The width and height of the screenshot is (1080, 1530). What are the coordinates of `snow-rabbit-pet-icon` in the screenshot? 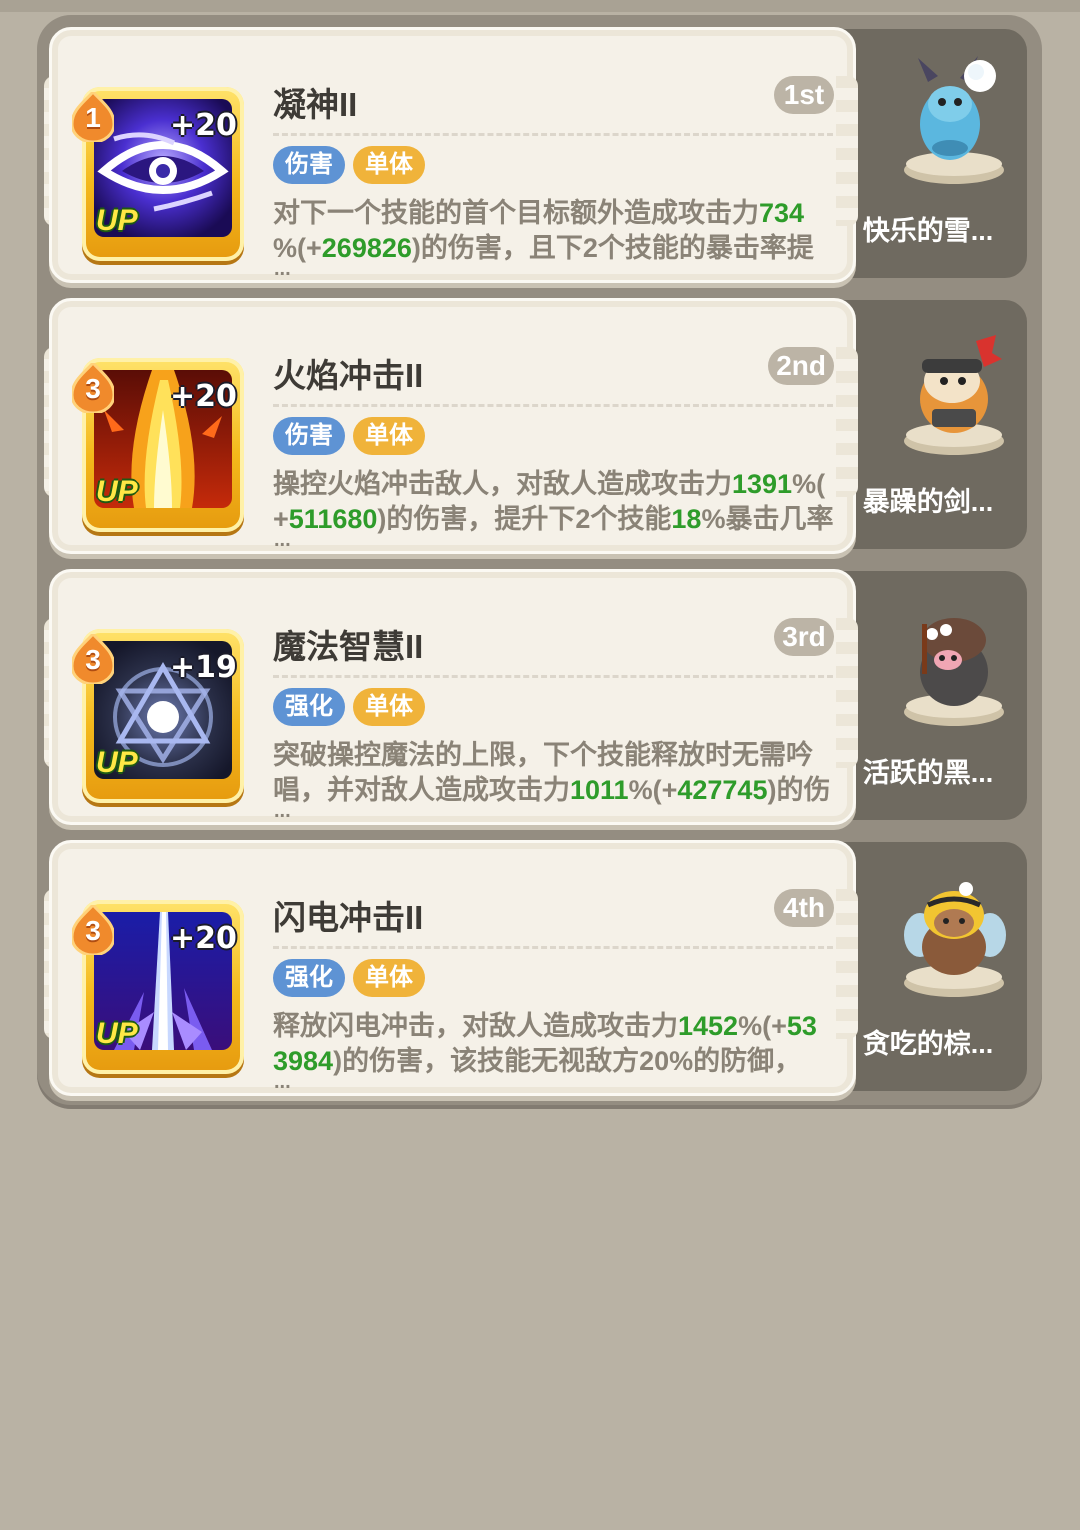 It's located at (954, 120).